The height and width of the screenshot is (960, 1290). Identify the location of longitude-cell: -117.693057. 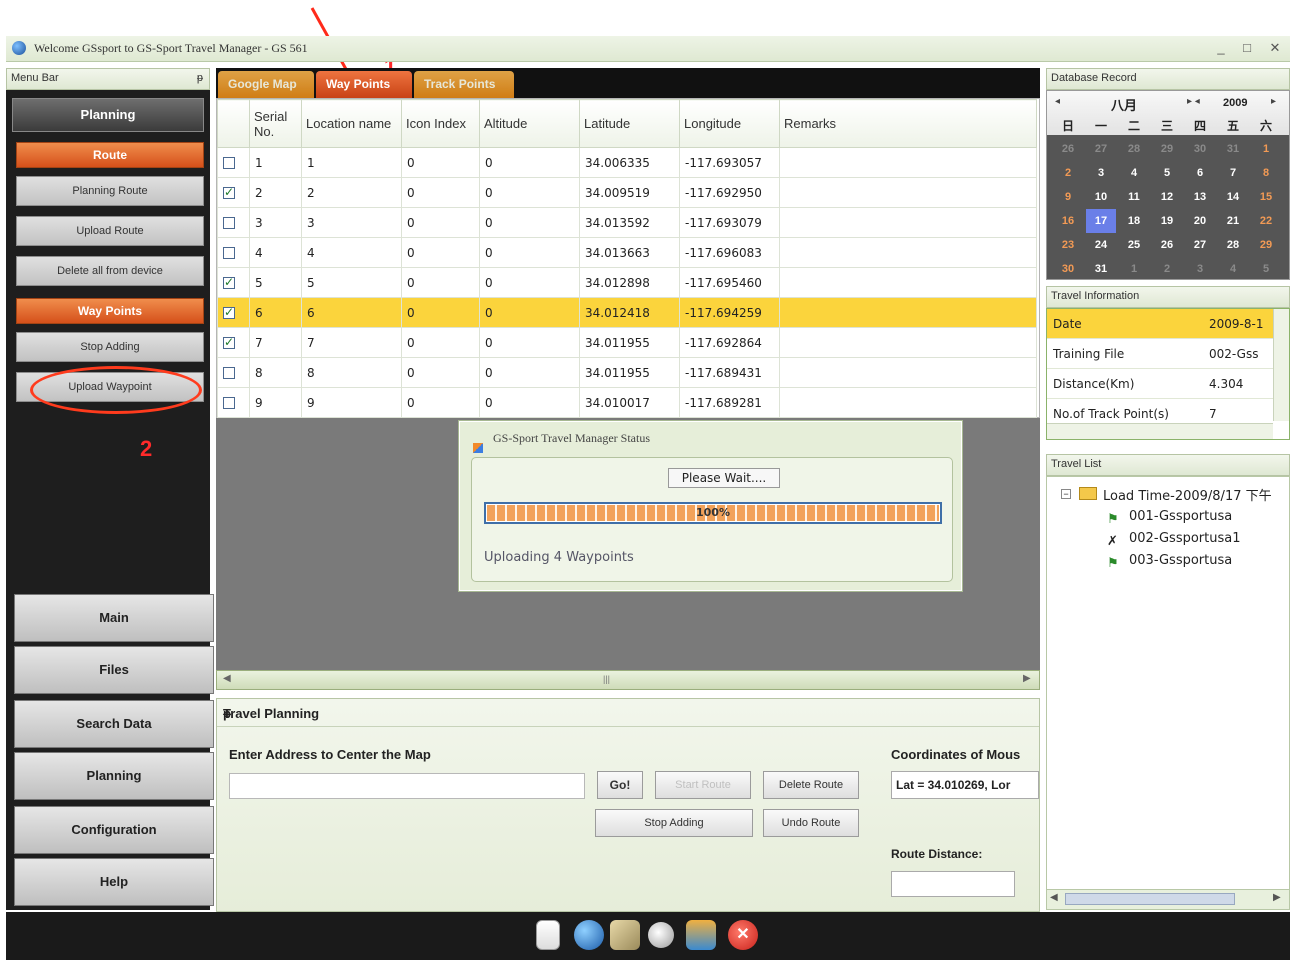
(729, 162).